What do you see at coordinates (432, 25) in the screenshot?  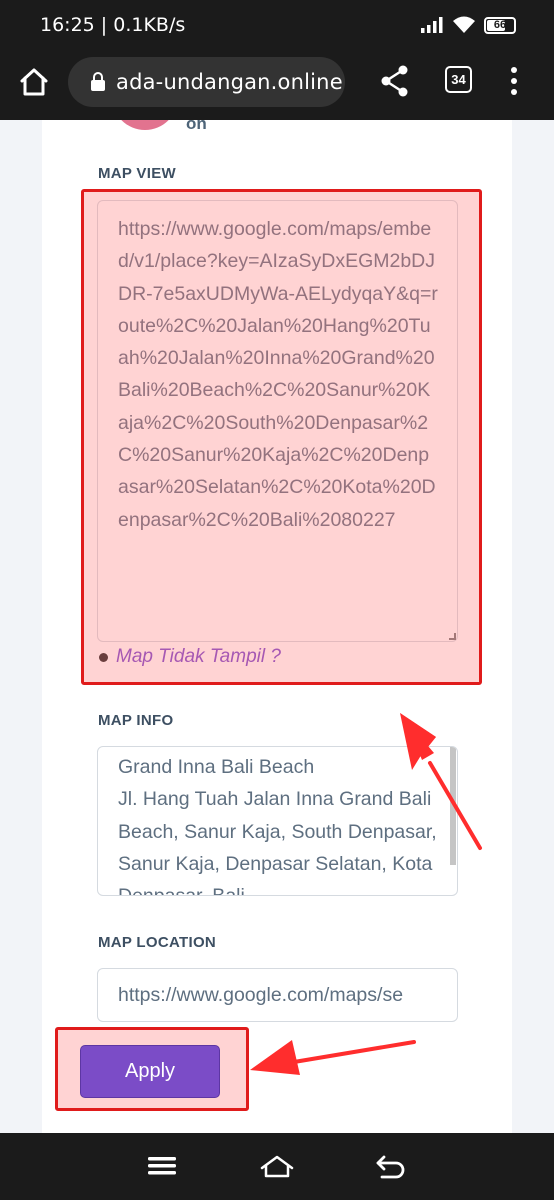 I see `signal-icon` at bounding box center [432, 25].